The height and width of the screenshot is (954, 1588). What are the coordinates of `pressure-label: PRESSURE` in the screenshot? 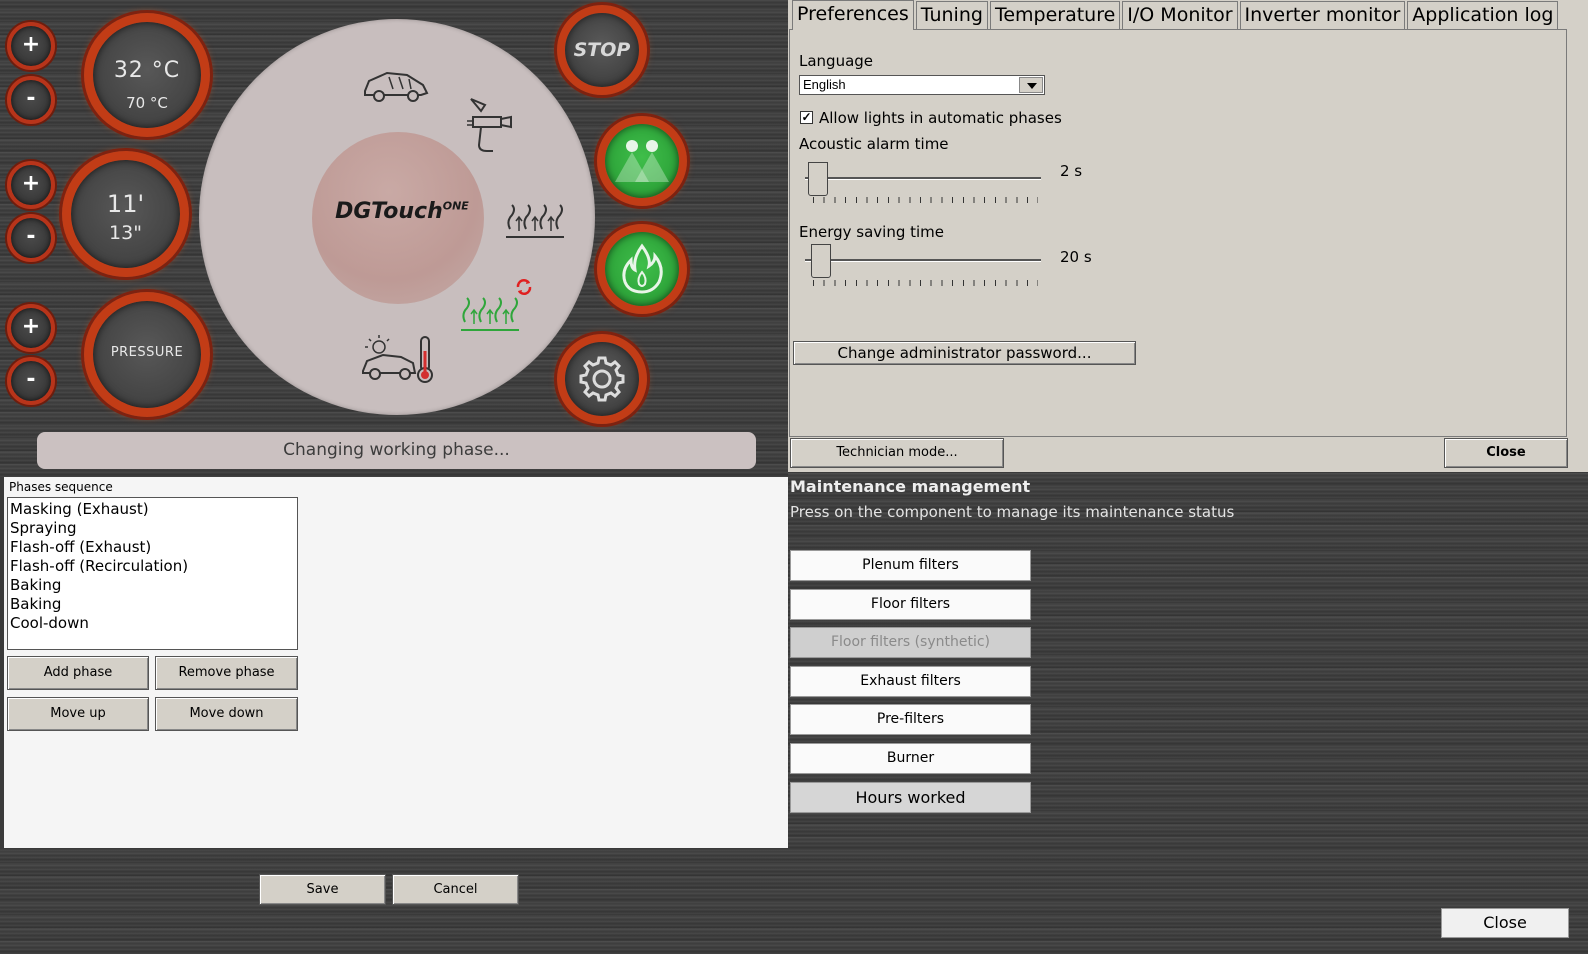 It's located at (147, 352).